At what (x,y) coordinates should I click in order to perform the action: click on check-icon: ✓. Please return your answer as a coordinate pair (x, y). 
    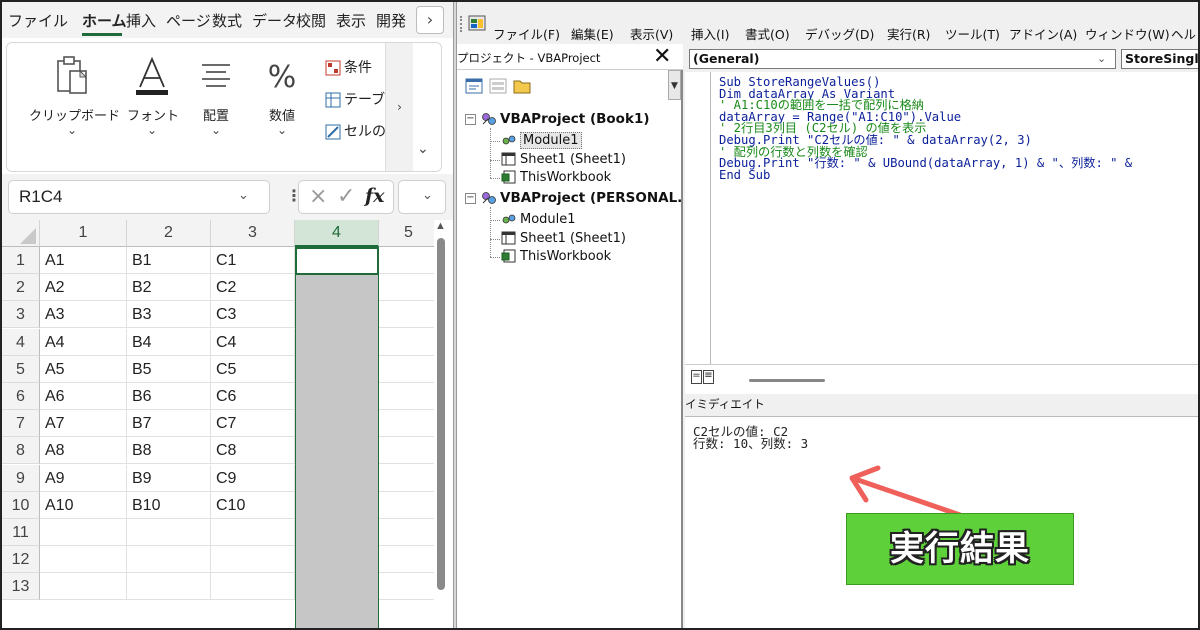
    Looking at the image, I should click on (346, 196).